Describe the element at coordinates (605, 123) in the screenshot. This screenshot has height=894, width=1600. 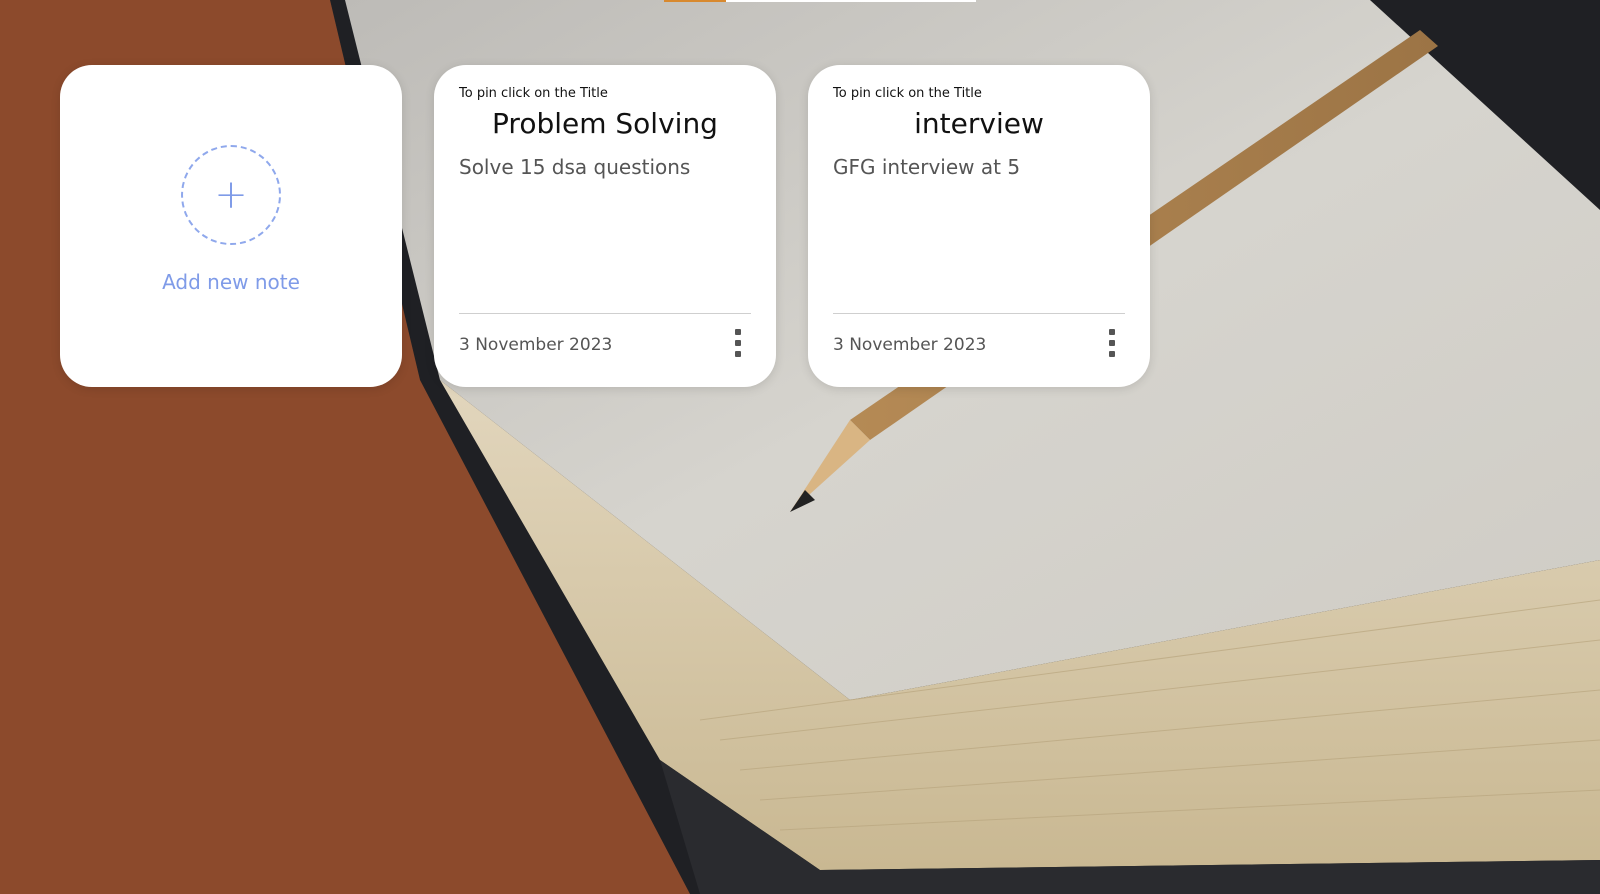
I see `note-title: Problem Solving` at that location.